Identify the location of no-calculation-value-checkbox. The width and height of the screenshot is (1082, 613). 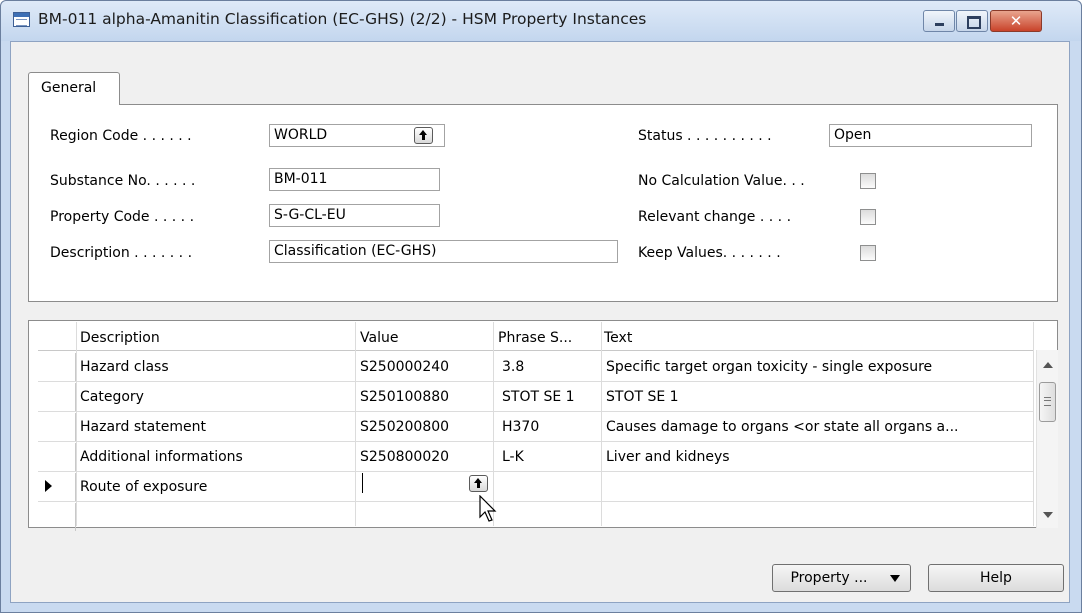
(868, 181).